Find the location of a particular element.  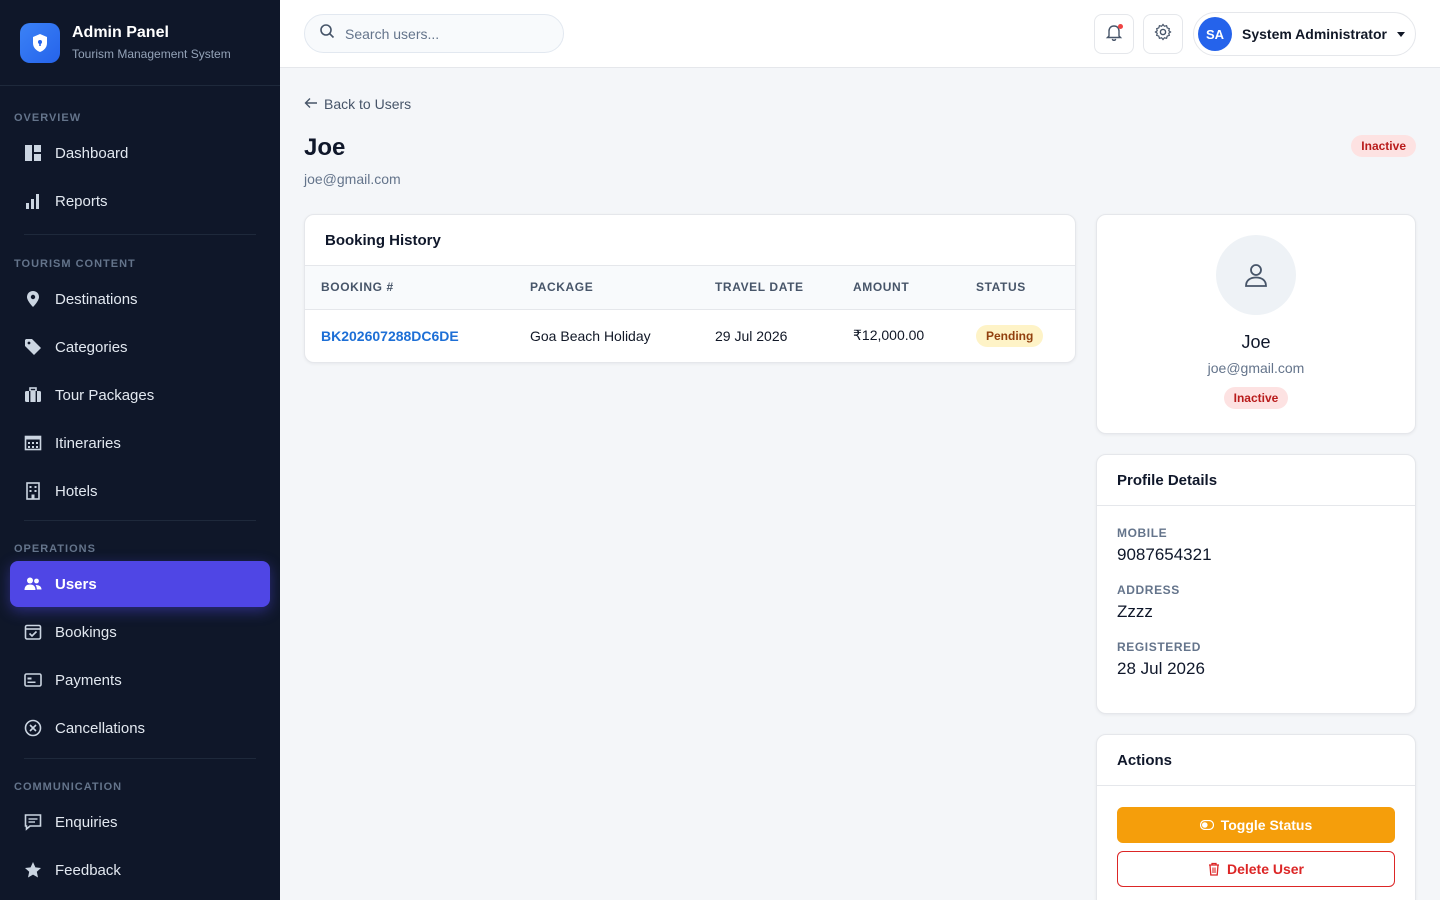

amount-cell: ₹12,000.00 is located at coordinates (889, 335).